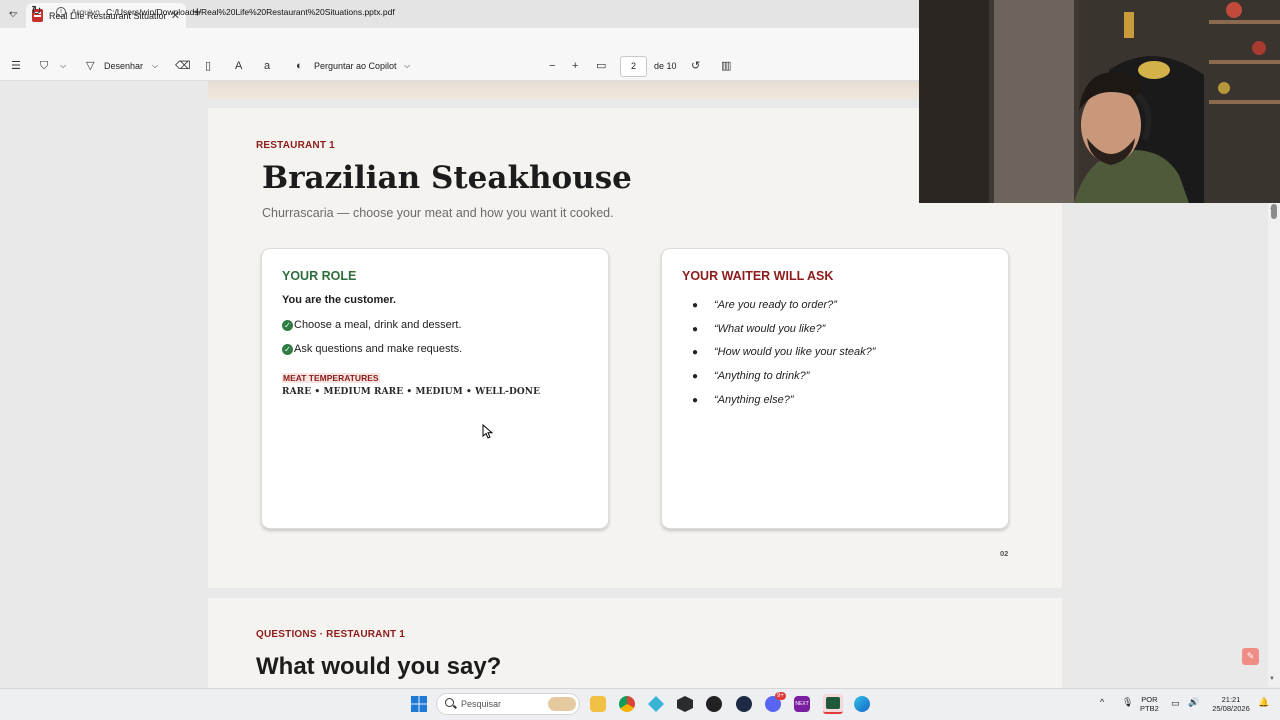 The image size is (1280, 720). Describe the element at coordinates (726, 66) in the screenshot. I see `page-view-icon: ▥` at that location.